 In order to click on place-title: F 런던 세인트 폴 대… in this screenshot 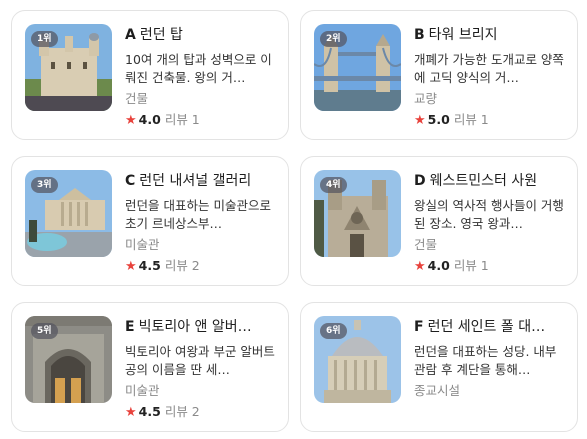, I will do `click(491, 327)`.